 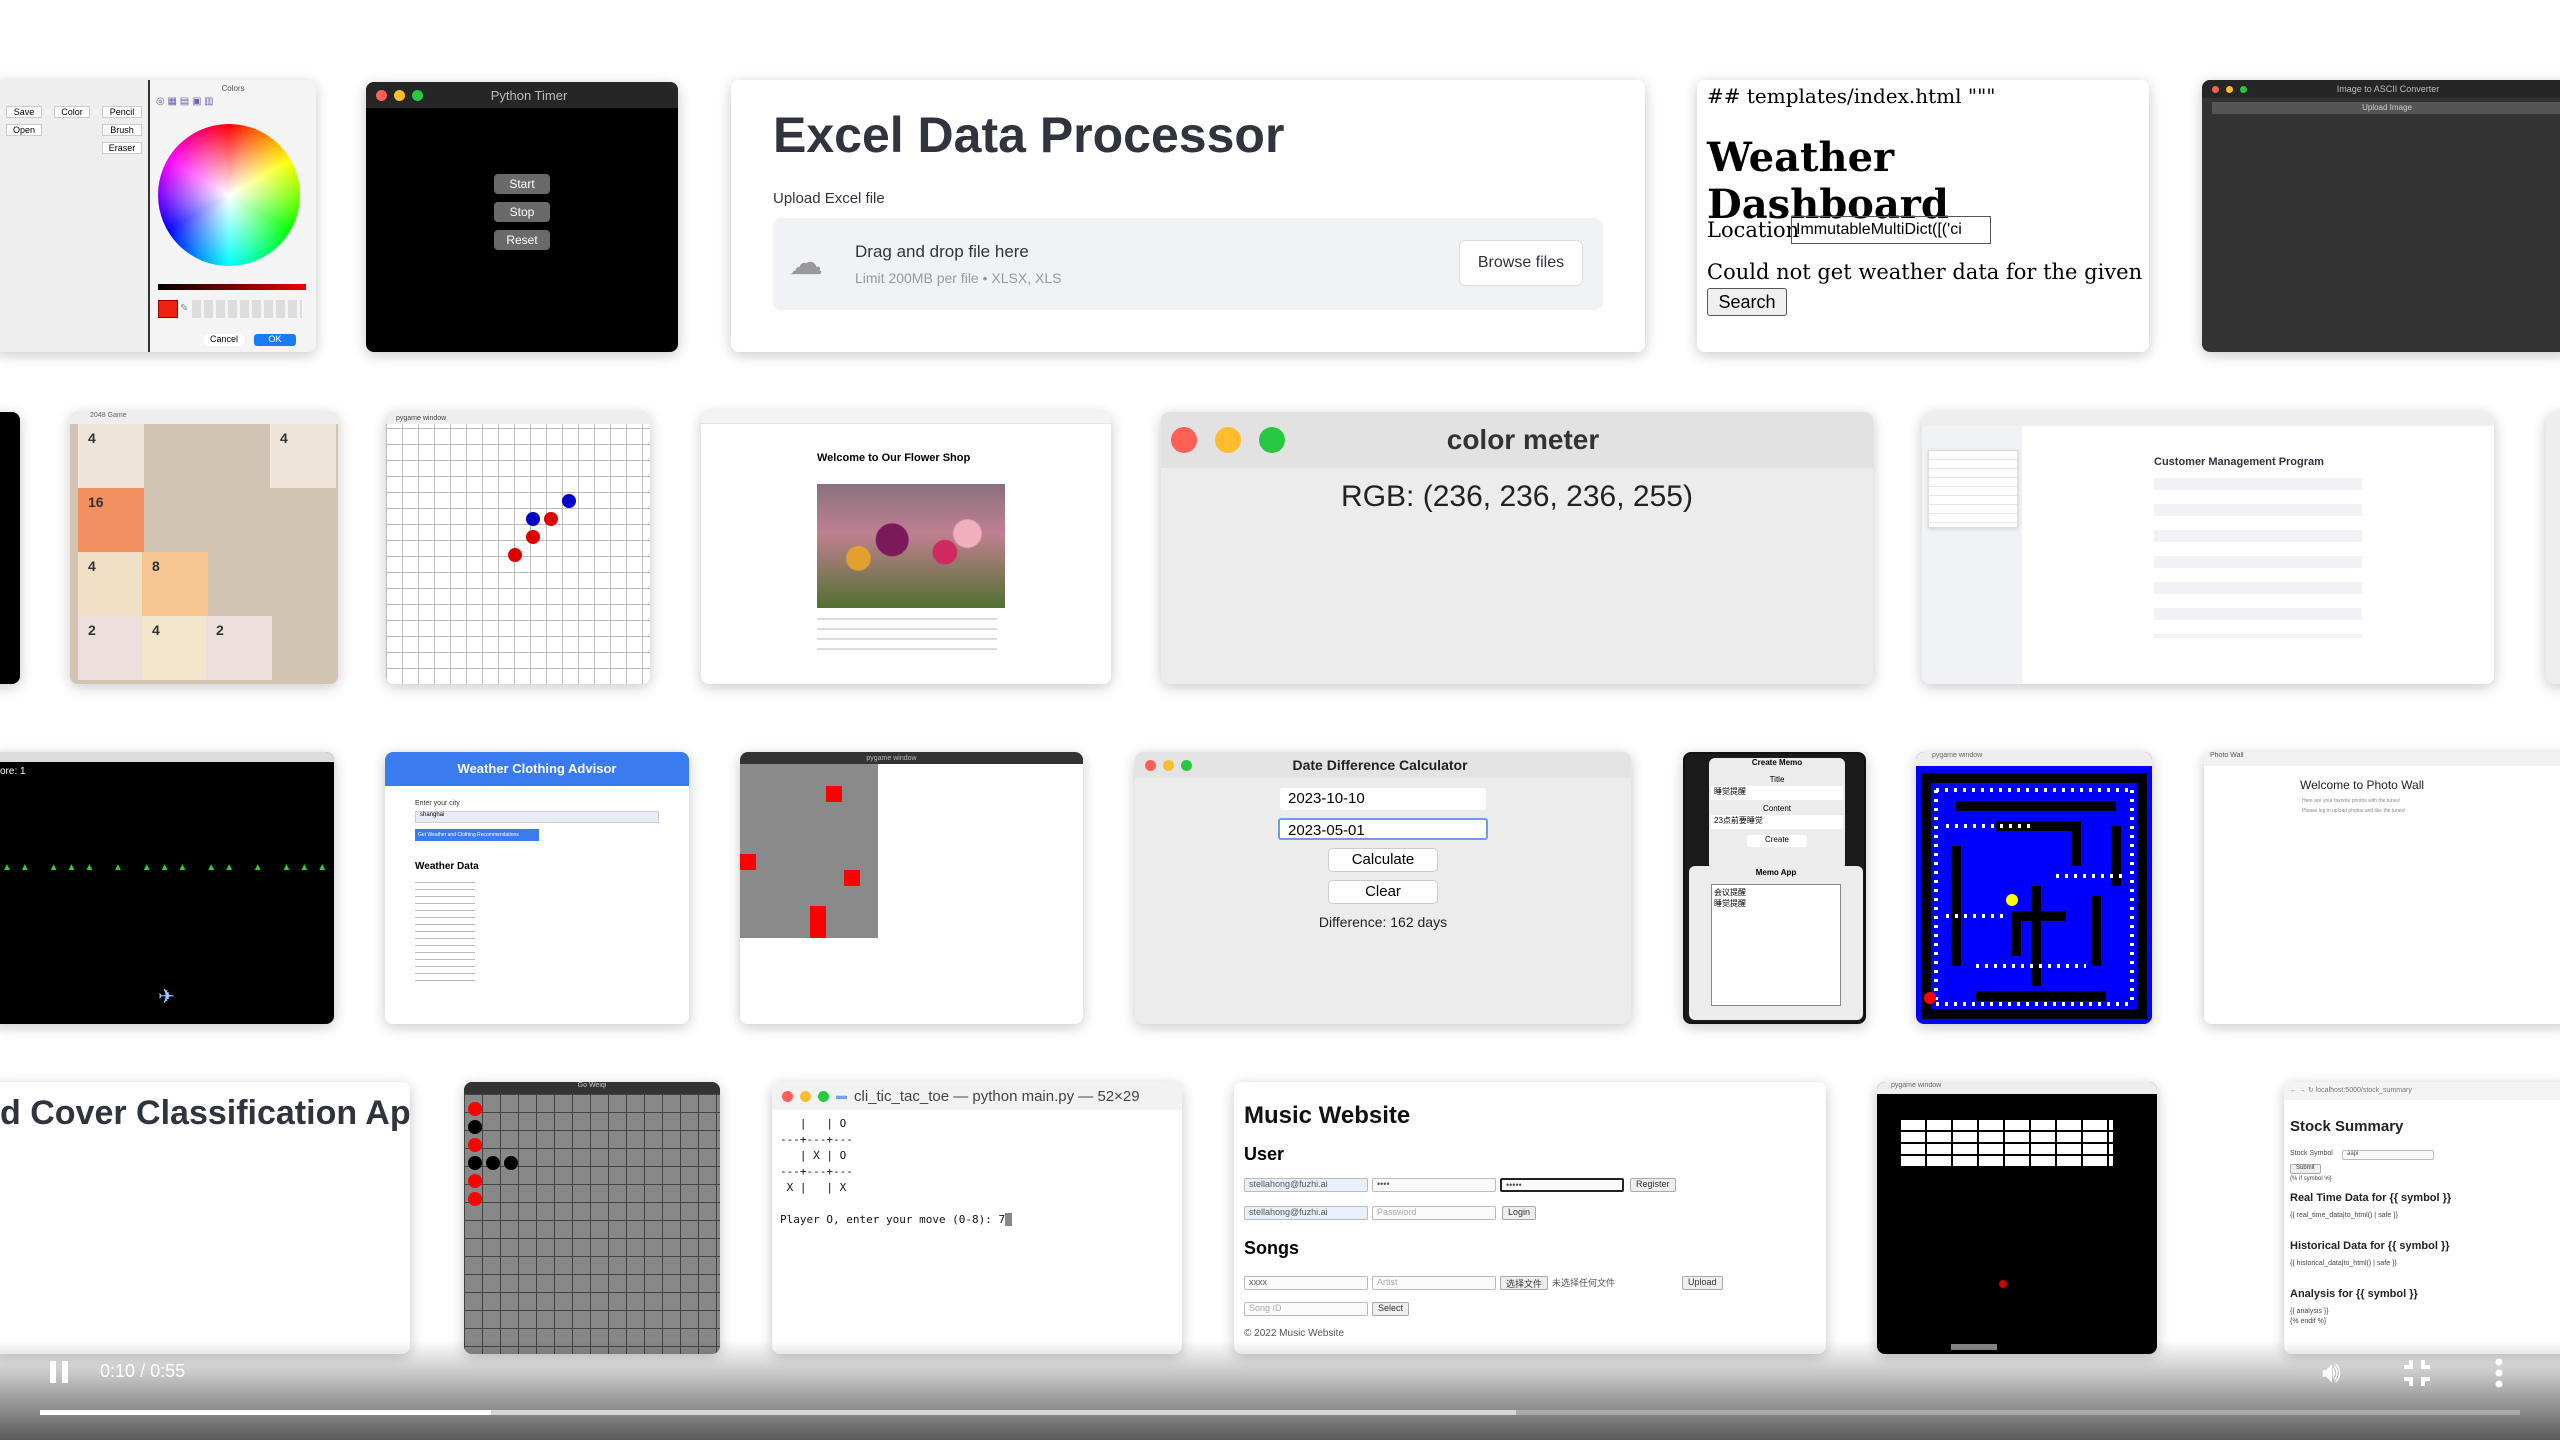 I want to click on address-bar: localhost:5000/stock_summary, so click(x=2364, y=1090).